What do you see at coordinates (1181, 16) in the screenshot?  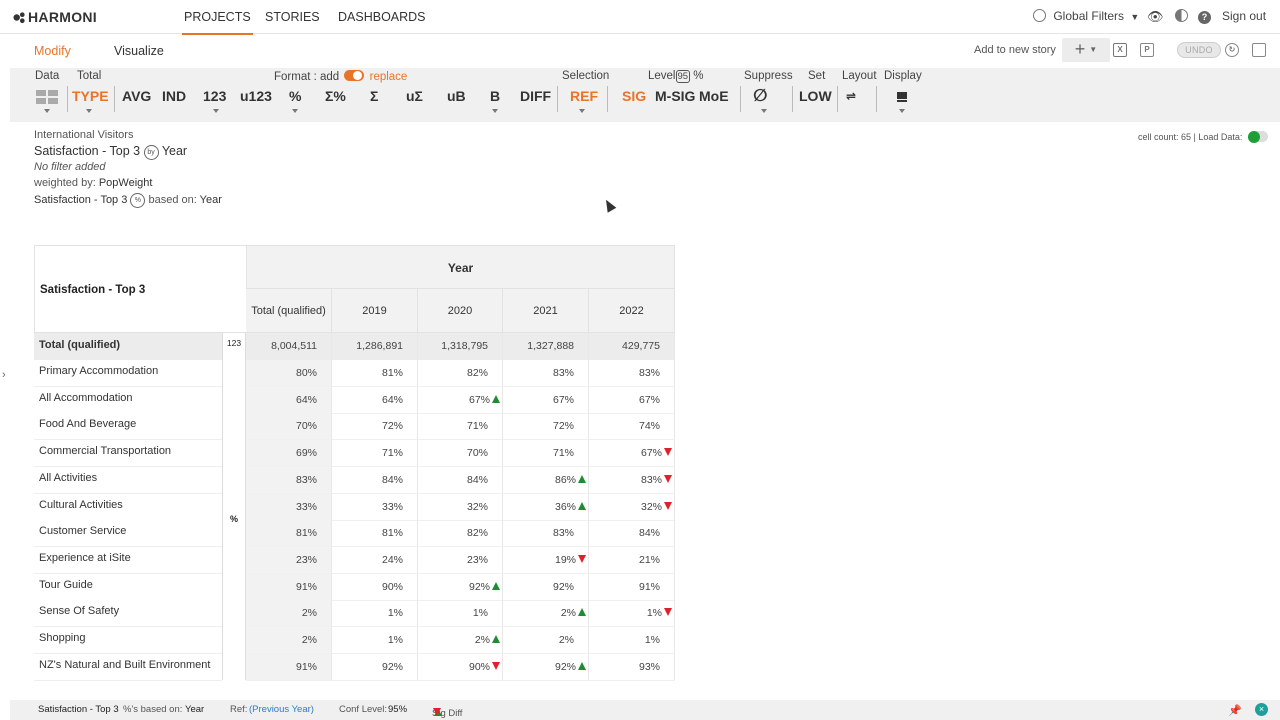 I see `contrast-icon` at bounding box center [1181, 16].